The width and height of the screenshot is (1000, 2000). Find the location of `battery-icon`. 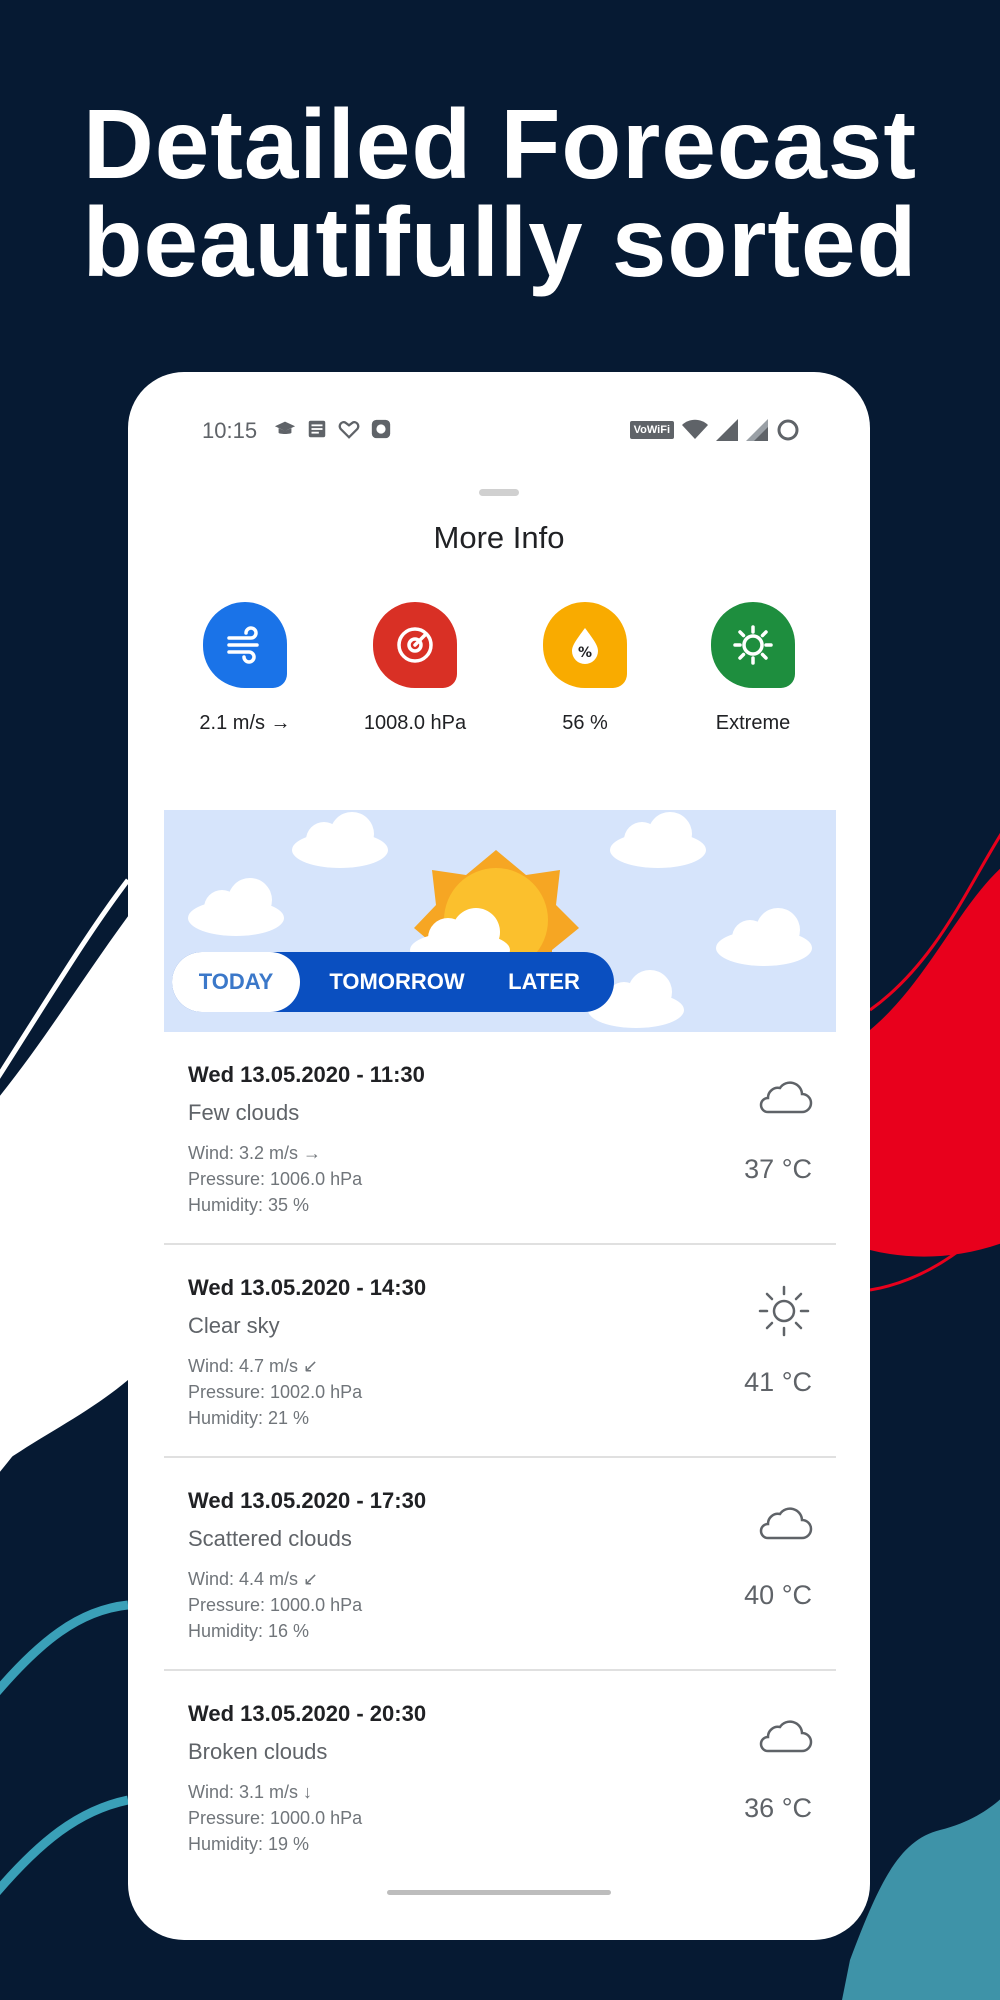

battery-icon is located at coordinates (788, 430).